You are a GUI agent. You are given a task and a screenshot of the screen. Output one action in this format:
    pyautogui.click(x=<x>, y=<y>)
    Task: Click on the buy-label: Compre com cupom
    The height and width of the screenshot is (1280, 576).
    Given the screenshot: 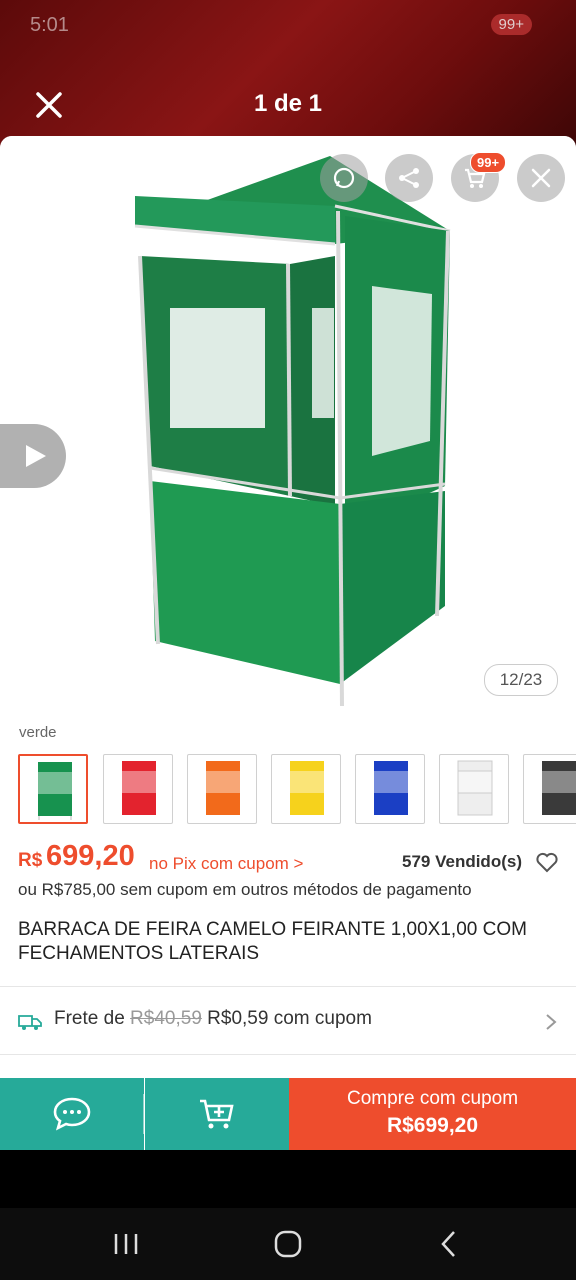 What is the action you would take?
    pyautogui.click(x=432, y=1098)
    